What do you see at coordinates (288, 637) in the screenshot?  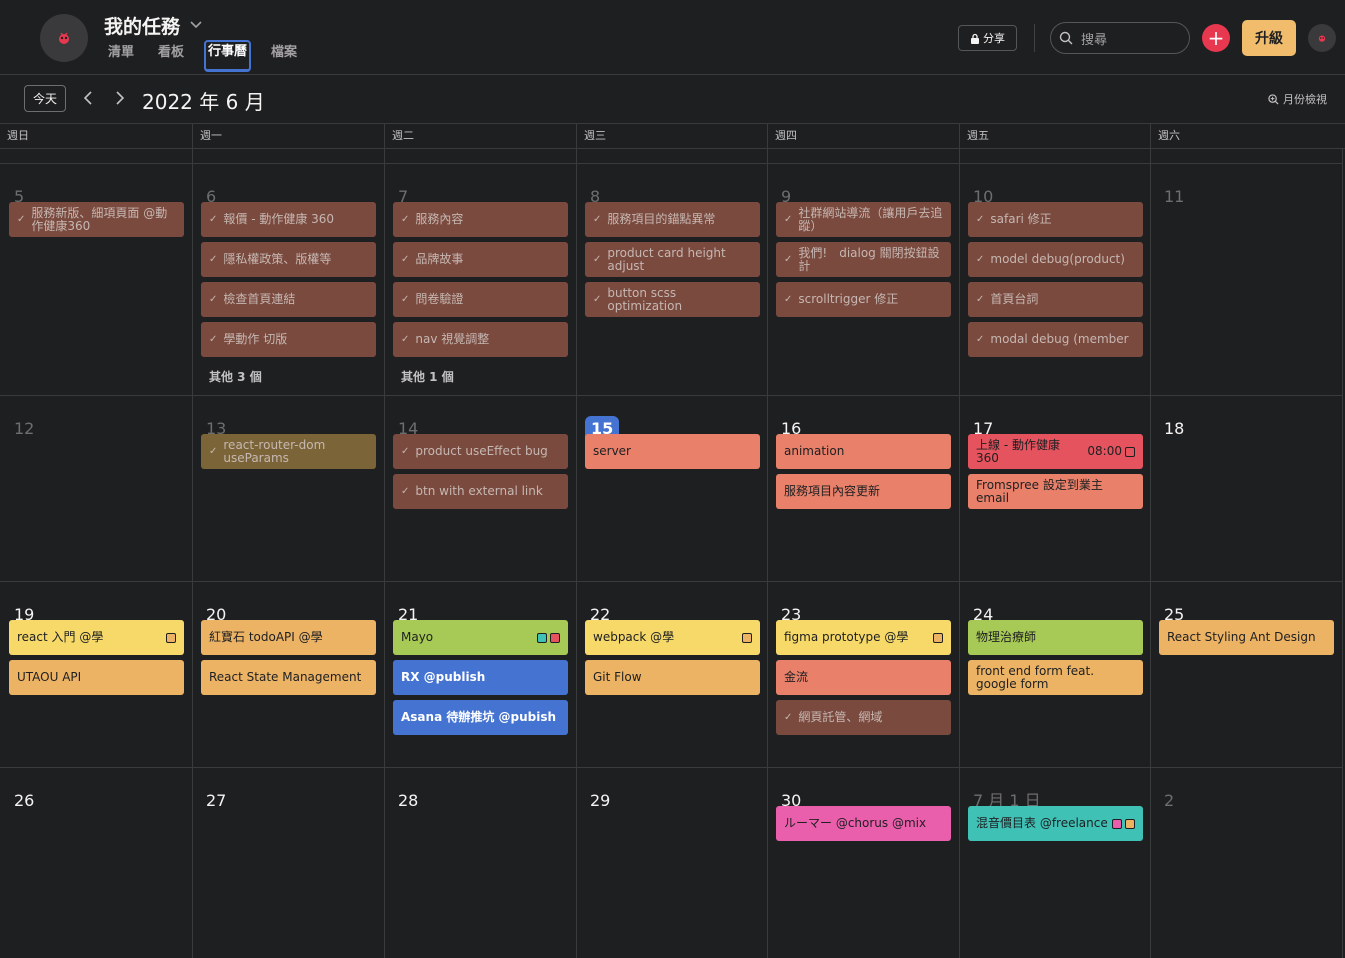 I see `task-item: 紅寶石 todoAPI @學` at bounding box center [288, 637].